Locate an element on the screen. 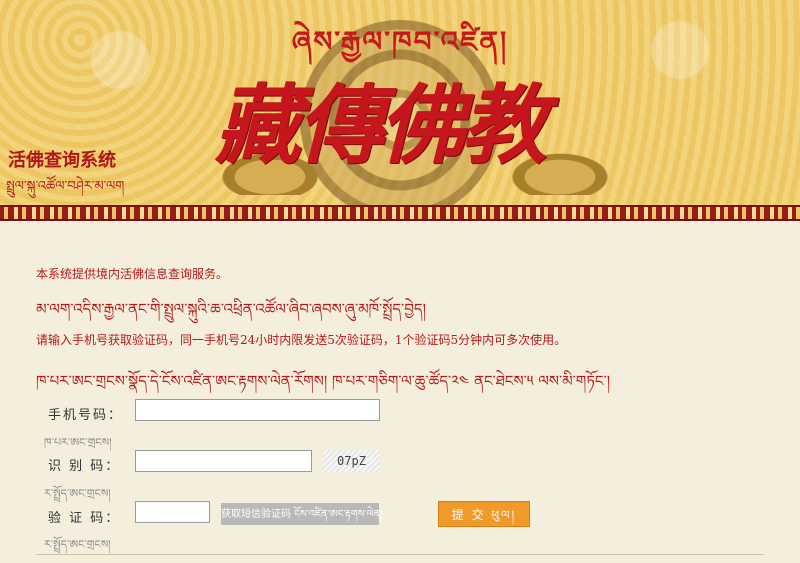  captcha-input is located at coordinates (223, 461).